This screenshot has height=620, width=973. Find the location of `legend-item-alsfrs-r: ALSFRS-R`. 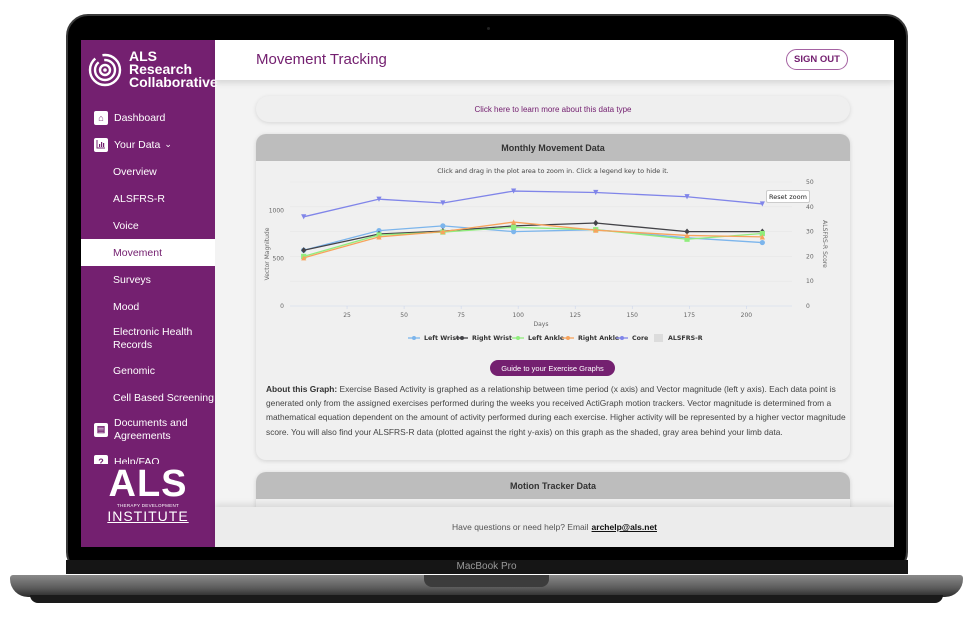

legend-item-alsfrs-r: ALSFRS-R is located at coordinates (678, 338).